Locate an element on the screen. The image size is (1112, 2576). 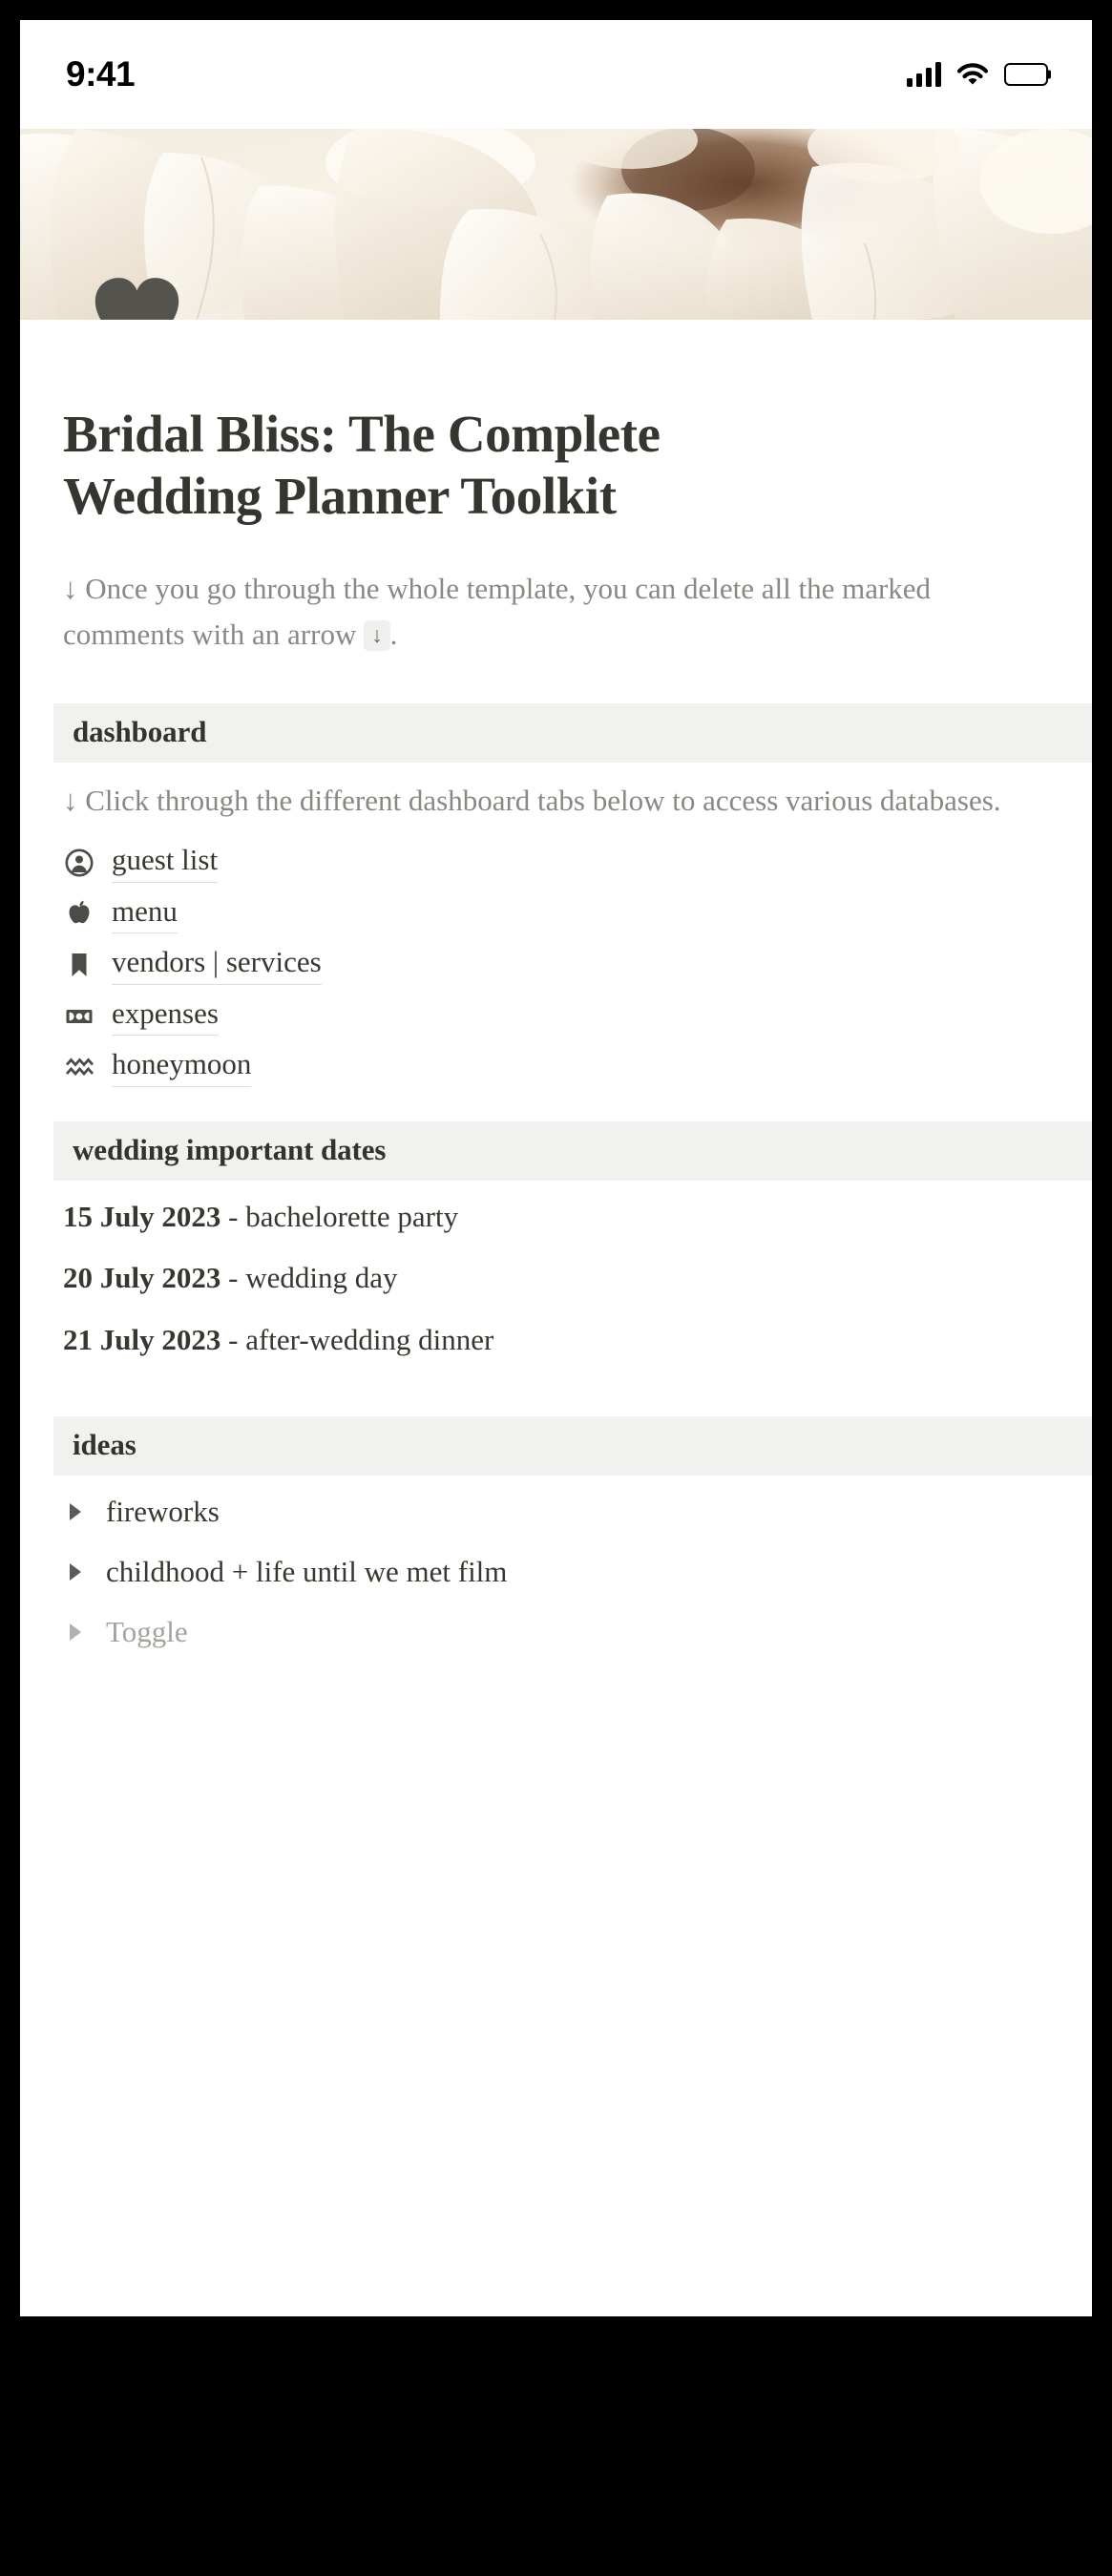
link-item-vendors-services: vendors | services is located at coordinates (556, 965).